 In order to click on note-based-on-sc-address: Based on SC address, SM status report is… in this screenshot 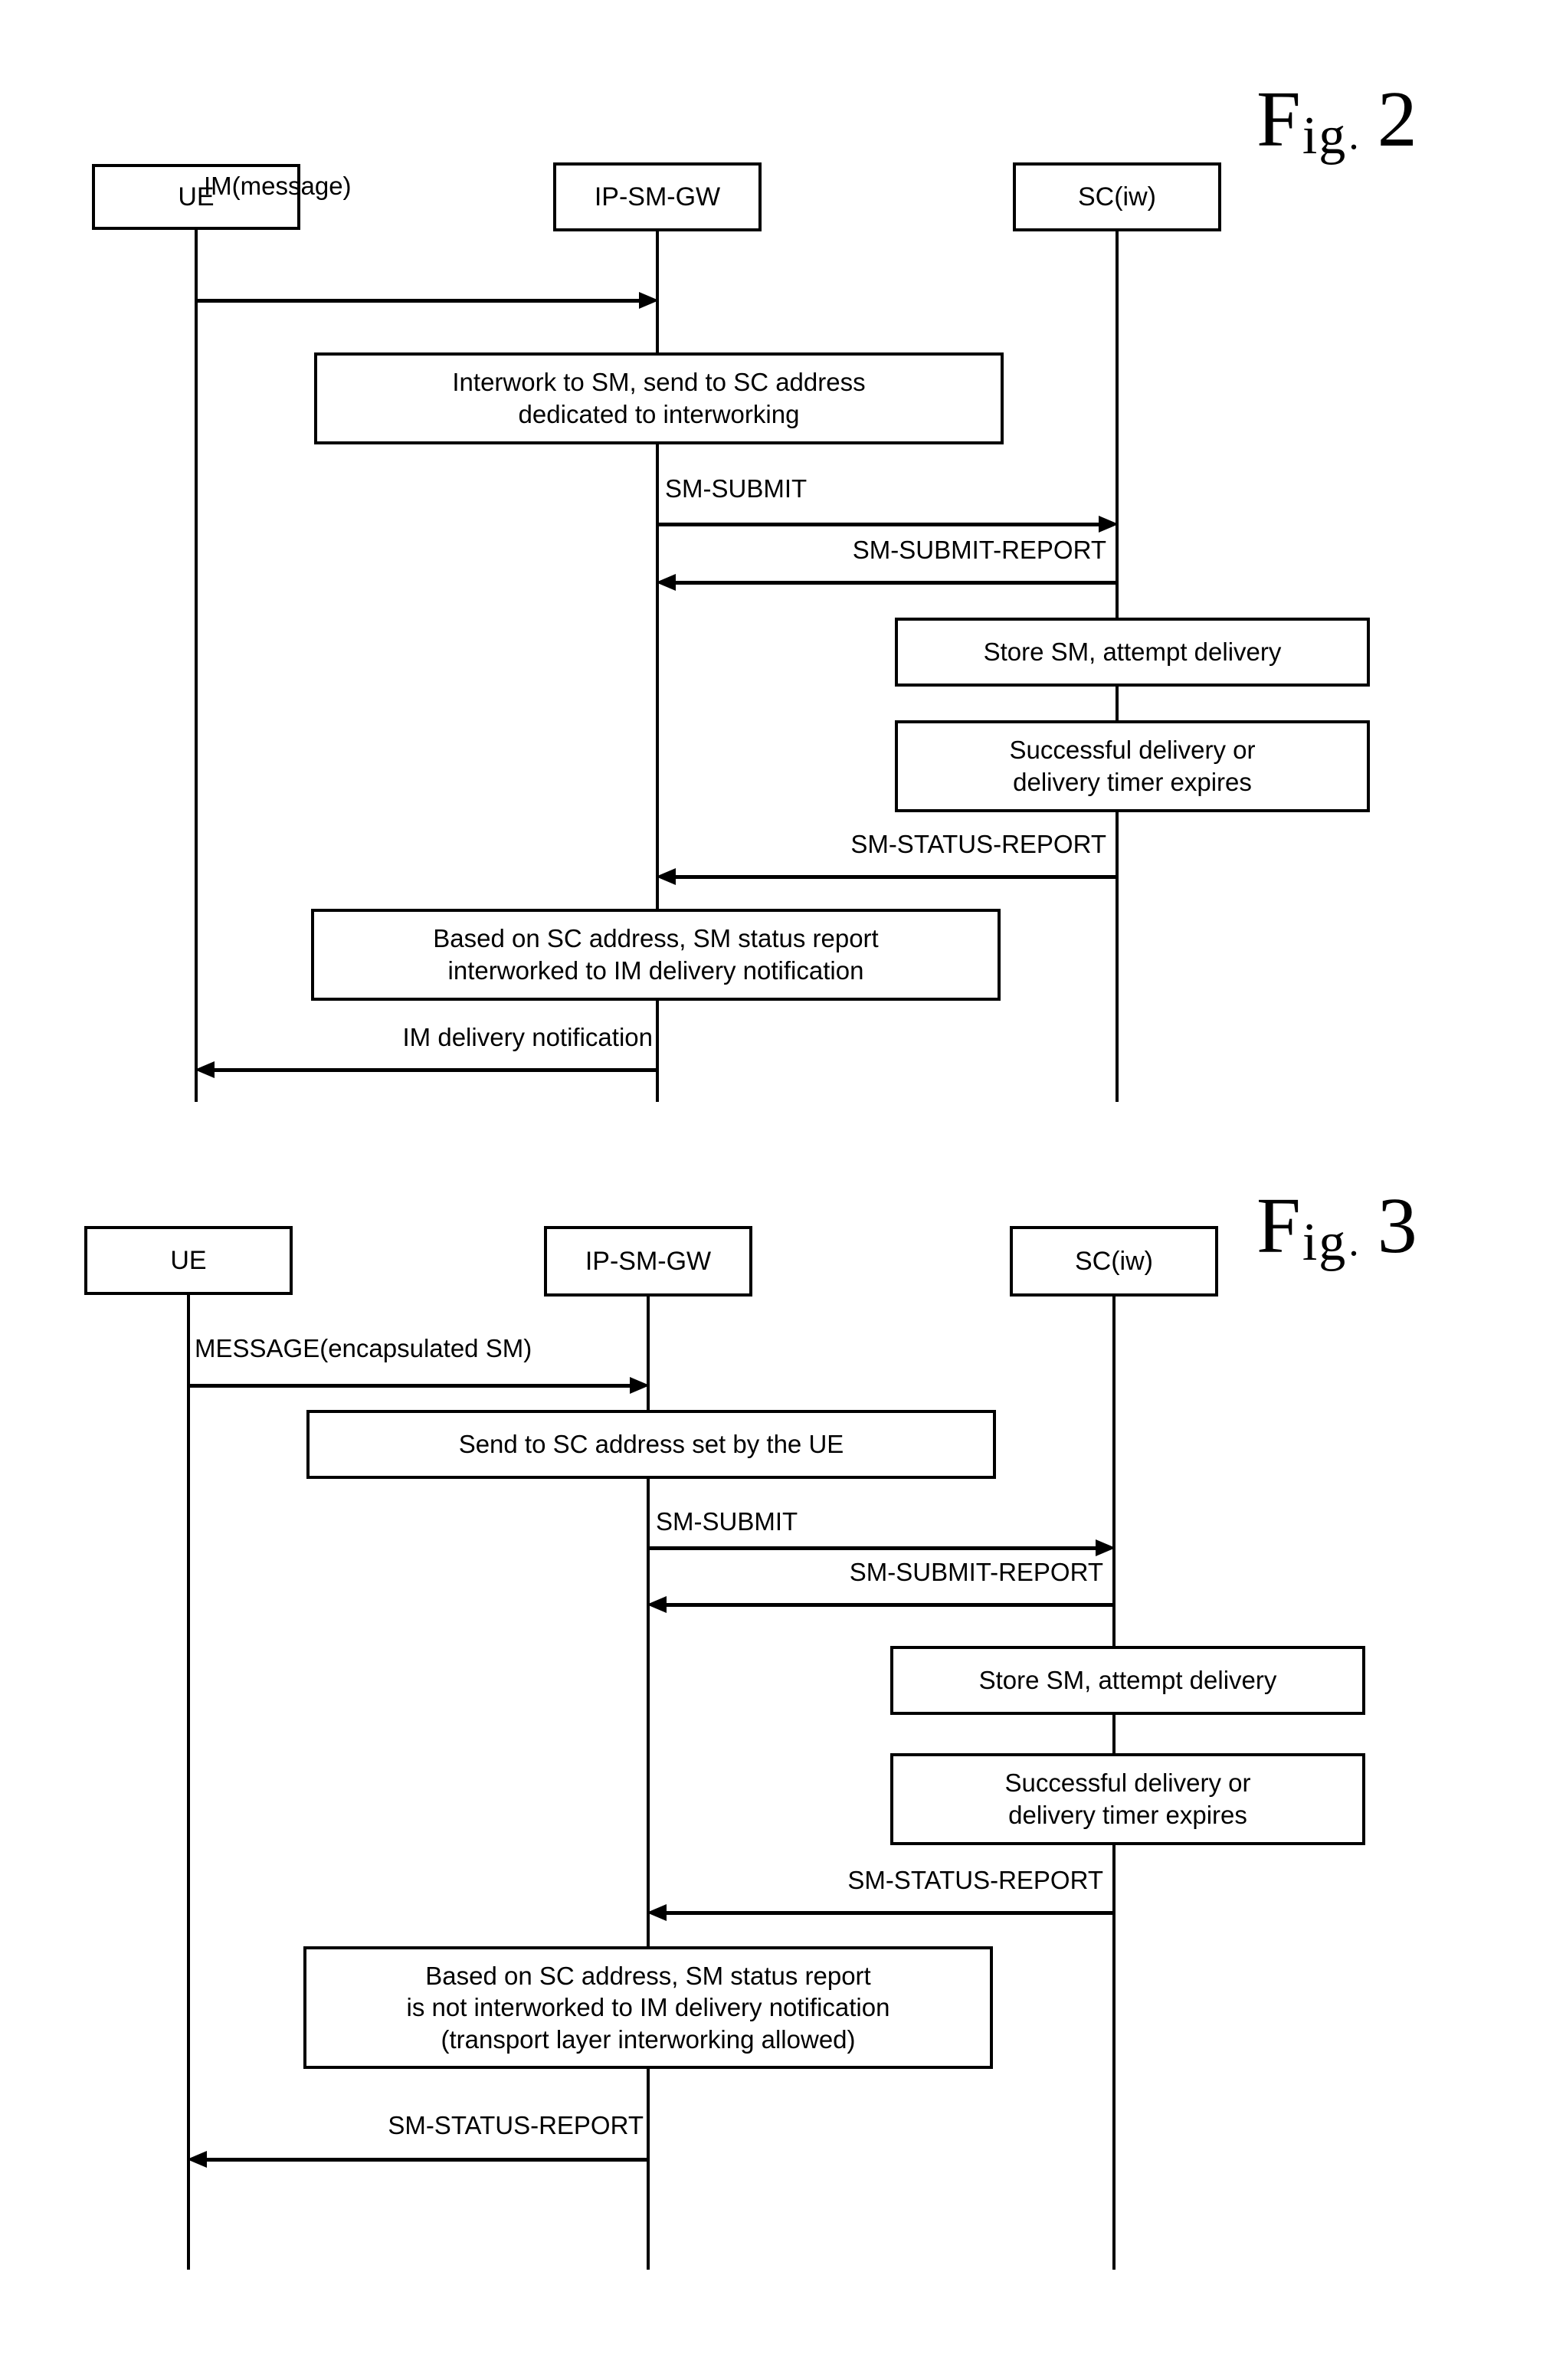, I will do `click(648, 2007)`.